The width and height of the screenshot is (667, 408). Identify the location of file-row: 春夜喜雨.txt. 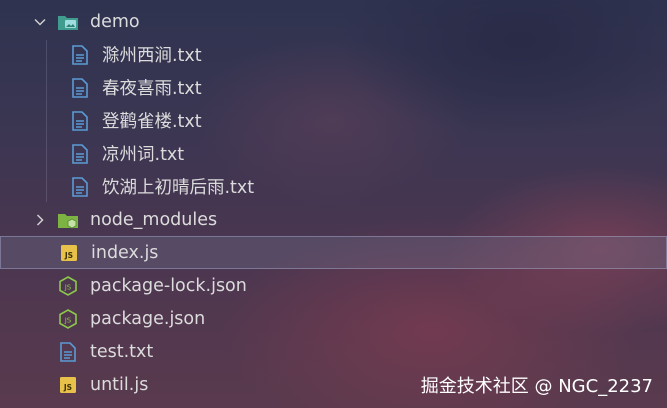
(333, 87).